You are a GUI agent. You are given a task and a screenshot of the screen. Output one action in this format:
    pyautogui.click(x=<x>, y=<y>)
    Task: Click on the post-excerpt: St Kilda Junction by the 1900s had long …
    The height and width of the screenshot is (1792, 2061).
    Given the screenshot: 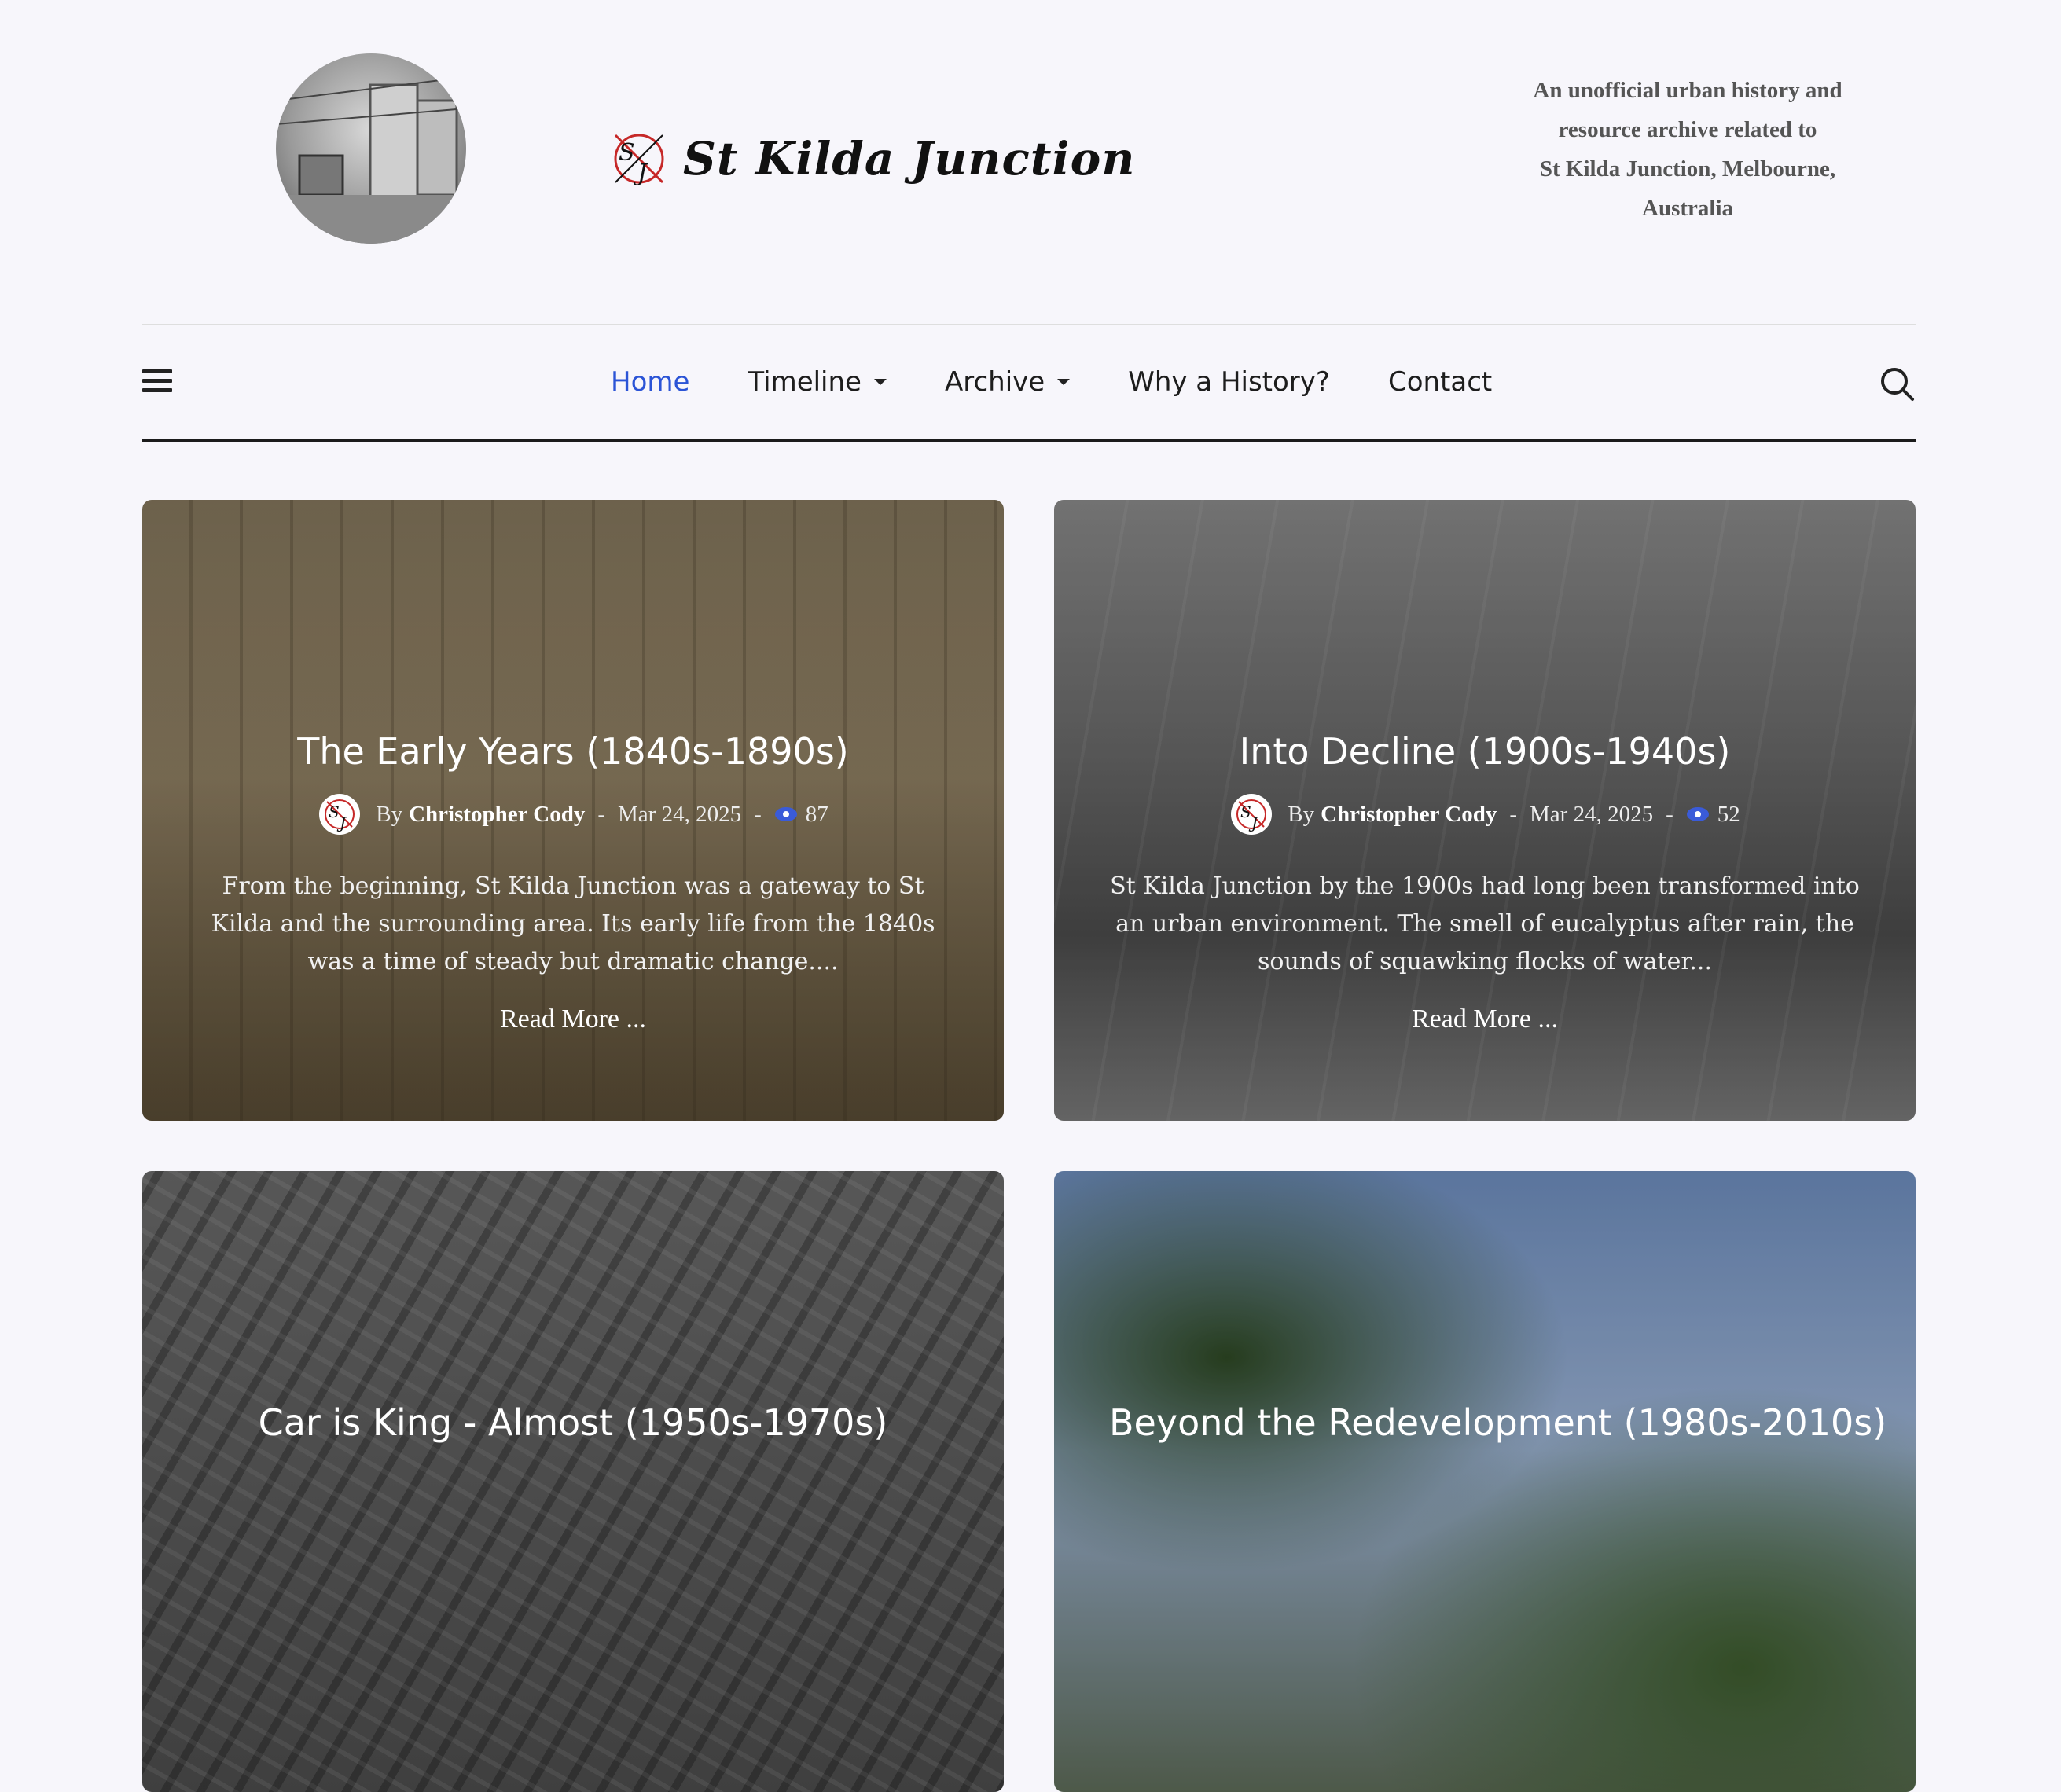 What is the action you would take?
    pyautogui.click(x=1485, y=923)
    